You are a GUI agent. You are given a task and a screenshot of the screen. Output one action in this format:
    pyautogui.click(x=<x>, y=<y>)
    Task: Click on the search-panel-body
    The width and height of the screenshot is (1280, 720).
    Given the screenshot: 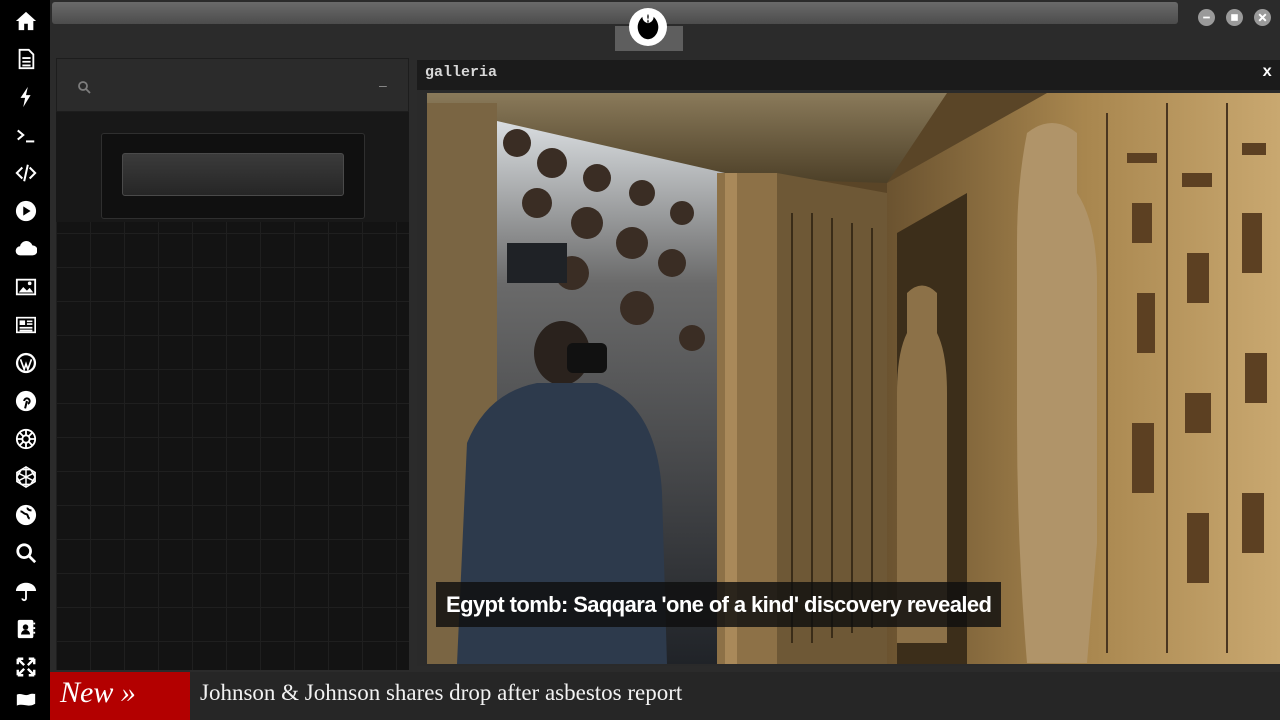 What is the action you would take?
    pyautogui.click(x=232, y=167)
    